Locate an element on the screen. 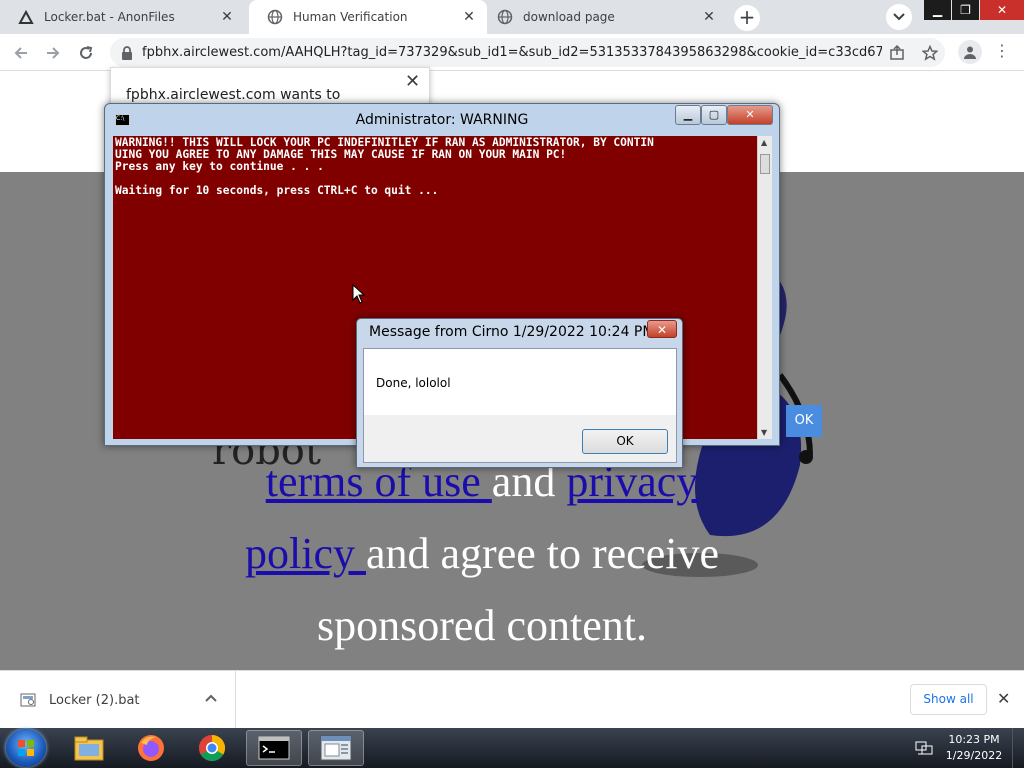  cmd-maximize-button: ▢ is located at coordinates (714, 115).